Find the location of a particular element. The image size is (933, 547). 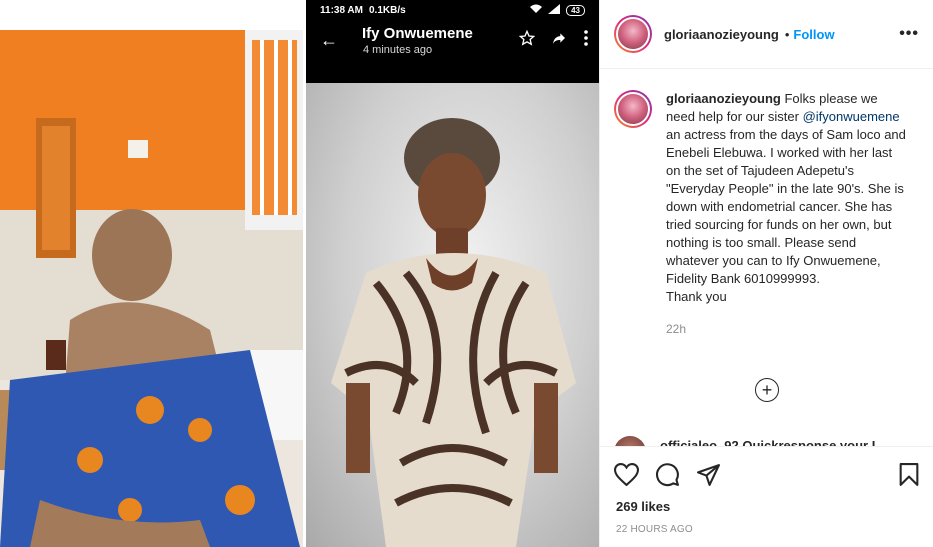

author-avatar is located at coordinates (633, 34).